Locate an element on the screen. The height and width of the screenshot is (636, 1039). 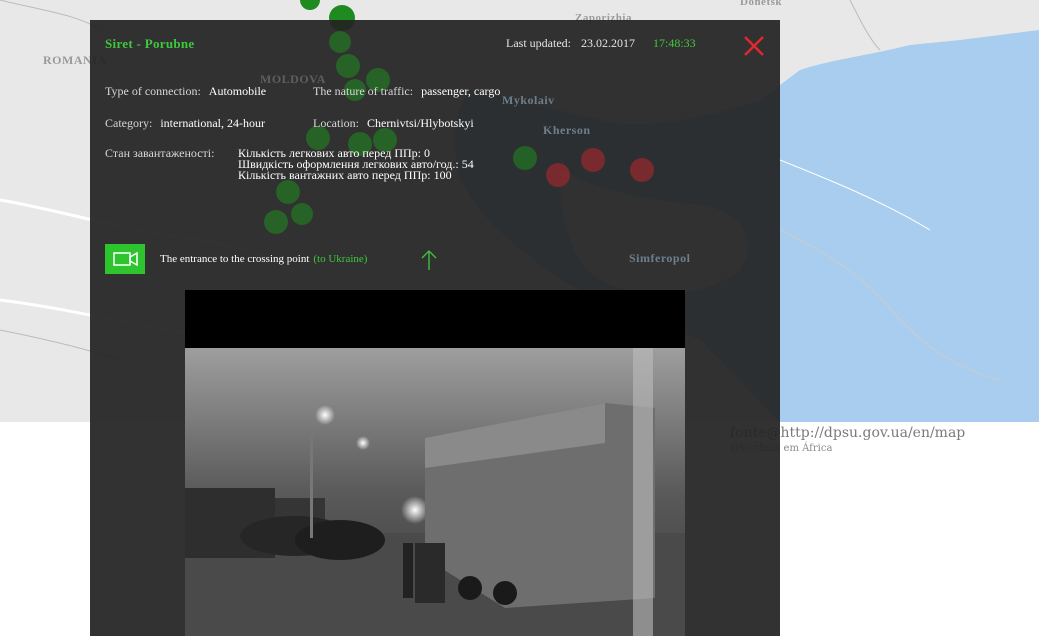
location-value: Chernivtsi/Hlybotskyi is located at coordinates (420, 123).